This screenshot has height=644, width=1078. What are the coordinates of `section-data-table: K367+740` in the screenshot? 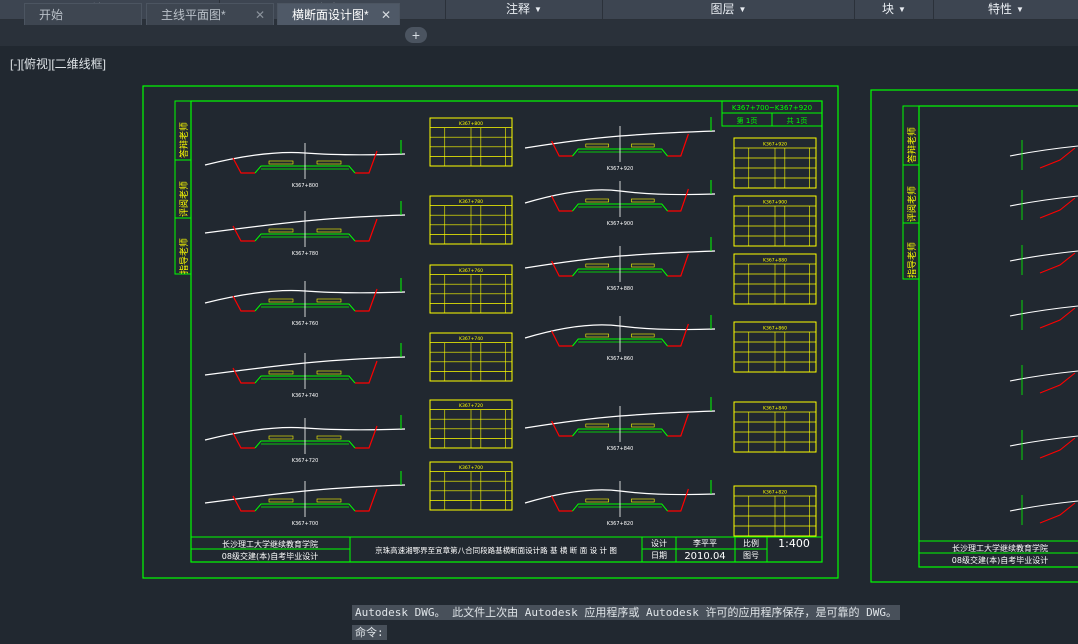 It's located at (471, 357).